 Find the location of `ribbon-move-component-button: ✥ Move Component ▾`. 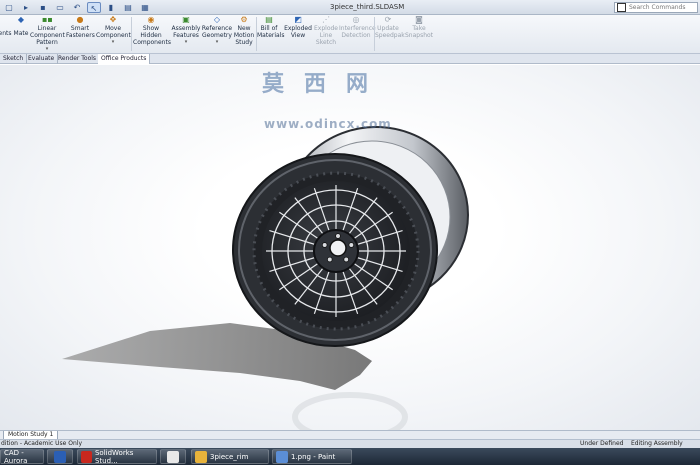

ribbon-move-component-button: ✥ Move Component ▾ is located at coordinates (113, 30).